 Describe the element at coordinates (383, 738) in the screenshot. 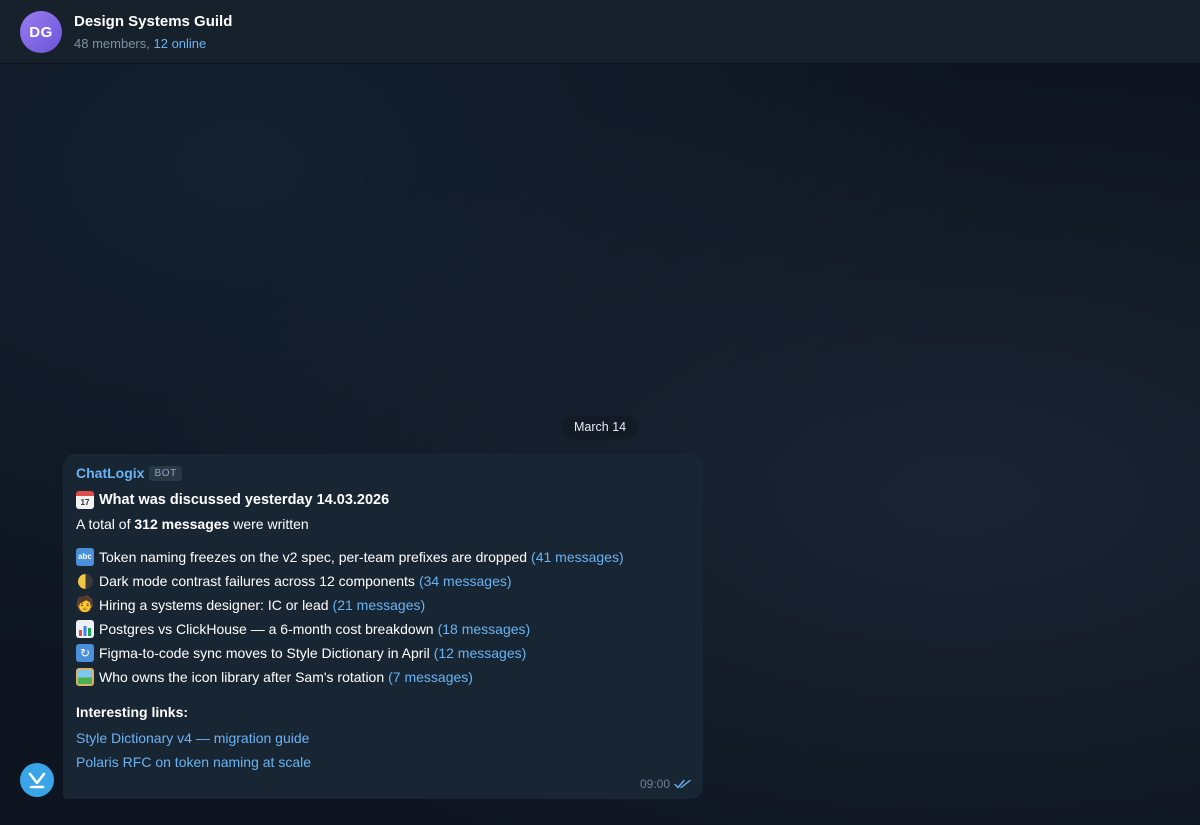

I see `link-style-dictionary: Style Dictionary v4 — migration guide` at that location.